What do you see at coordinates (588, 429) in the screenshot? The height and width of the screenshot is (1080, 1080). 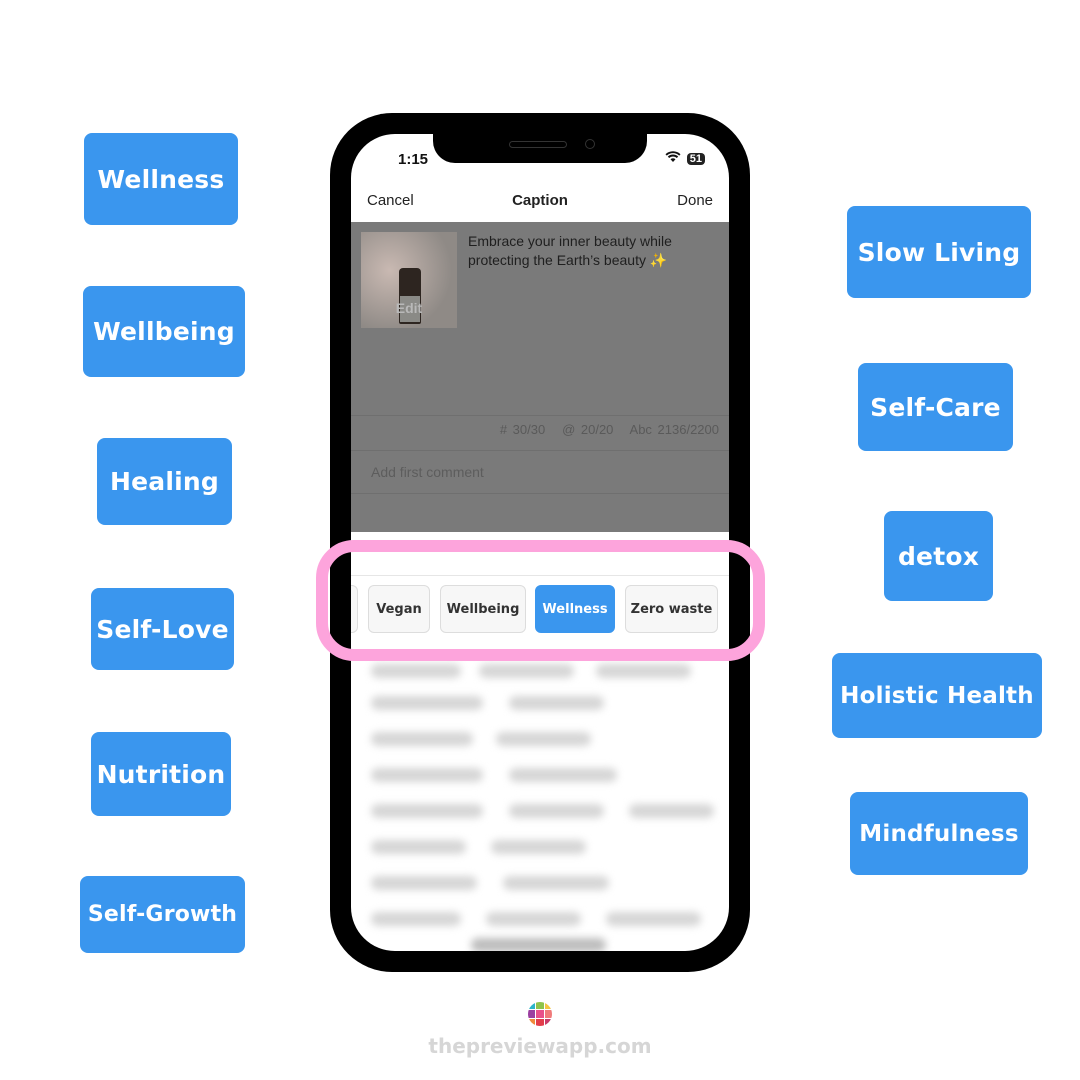 I see `mention-count: @ 20/20` at bounding box center [588, 429].